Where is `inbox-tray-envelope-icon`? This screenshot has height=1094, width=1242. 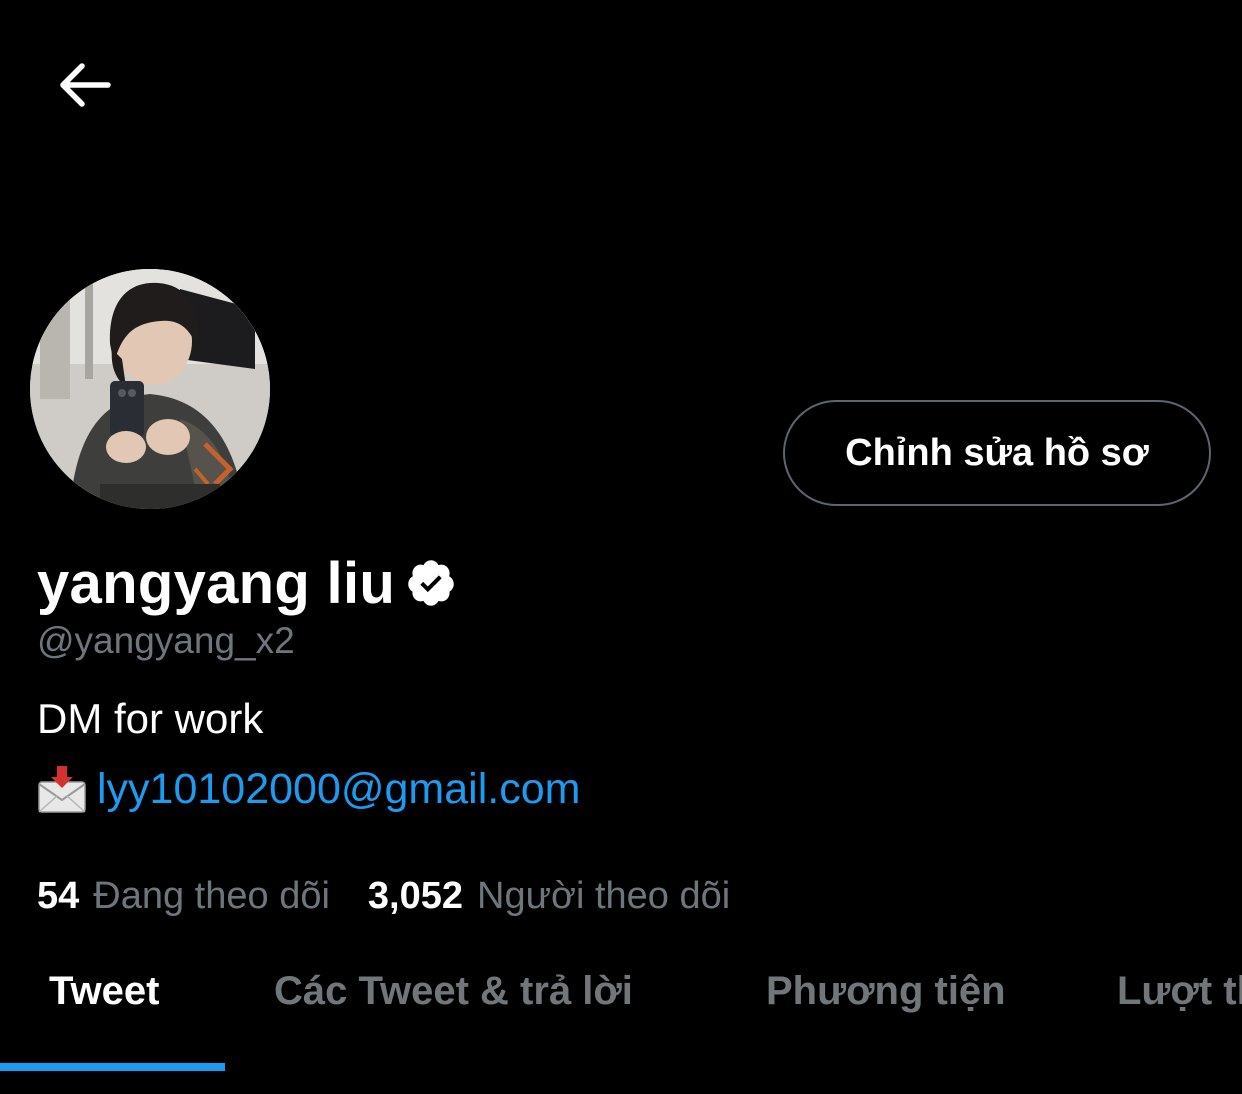
inbox-tray-envelope-icon is located at coordinates (62, 789).